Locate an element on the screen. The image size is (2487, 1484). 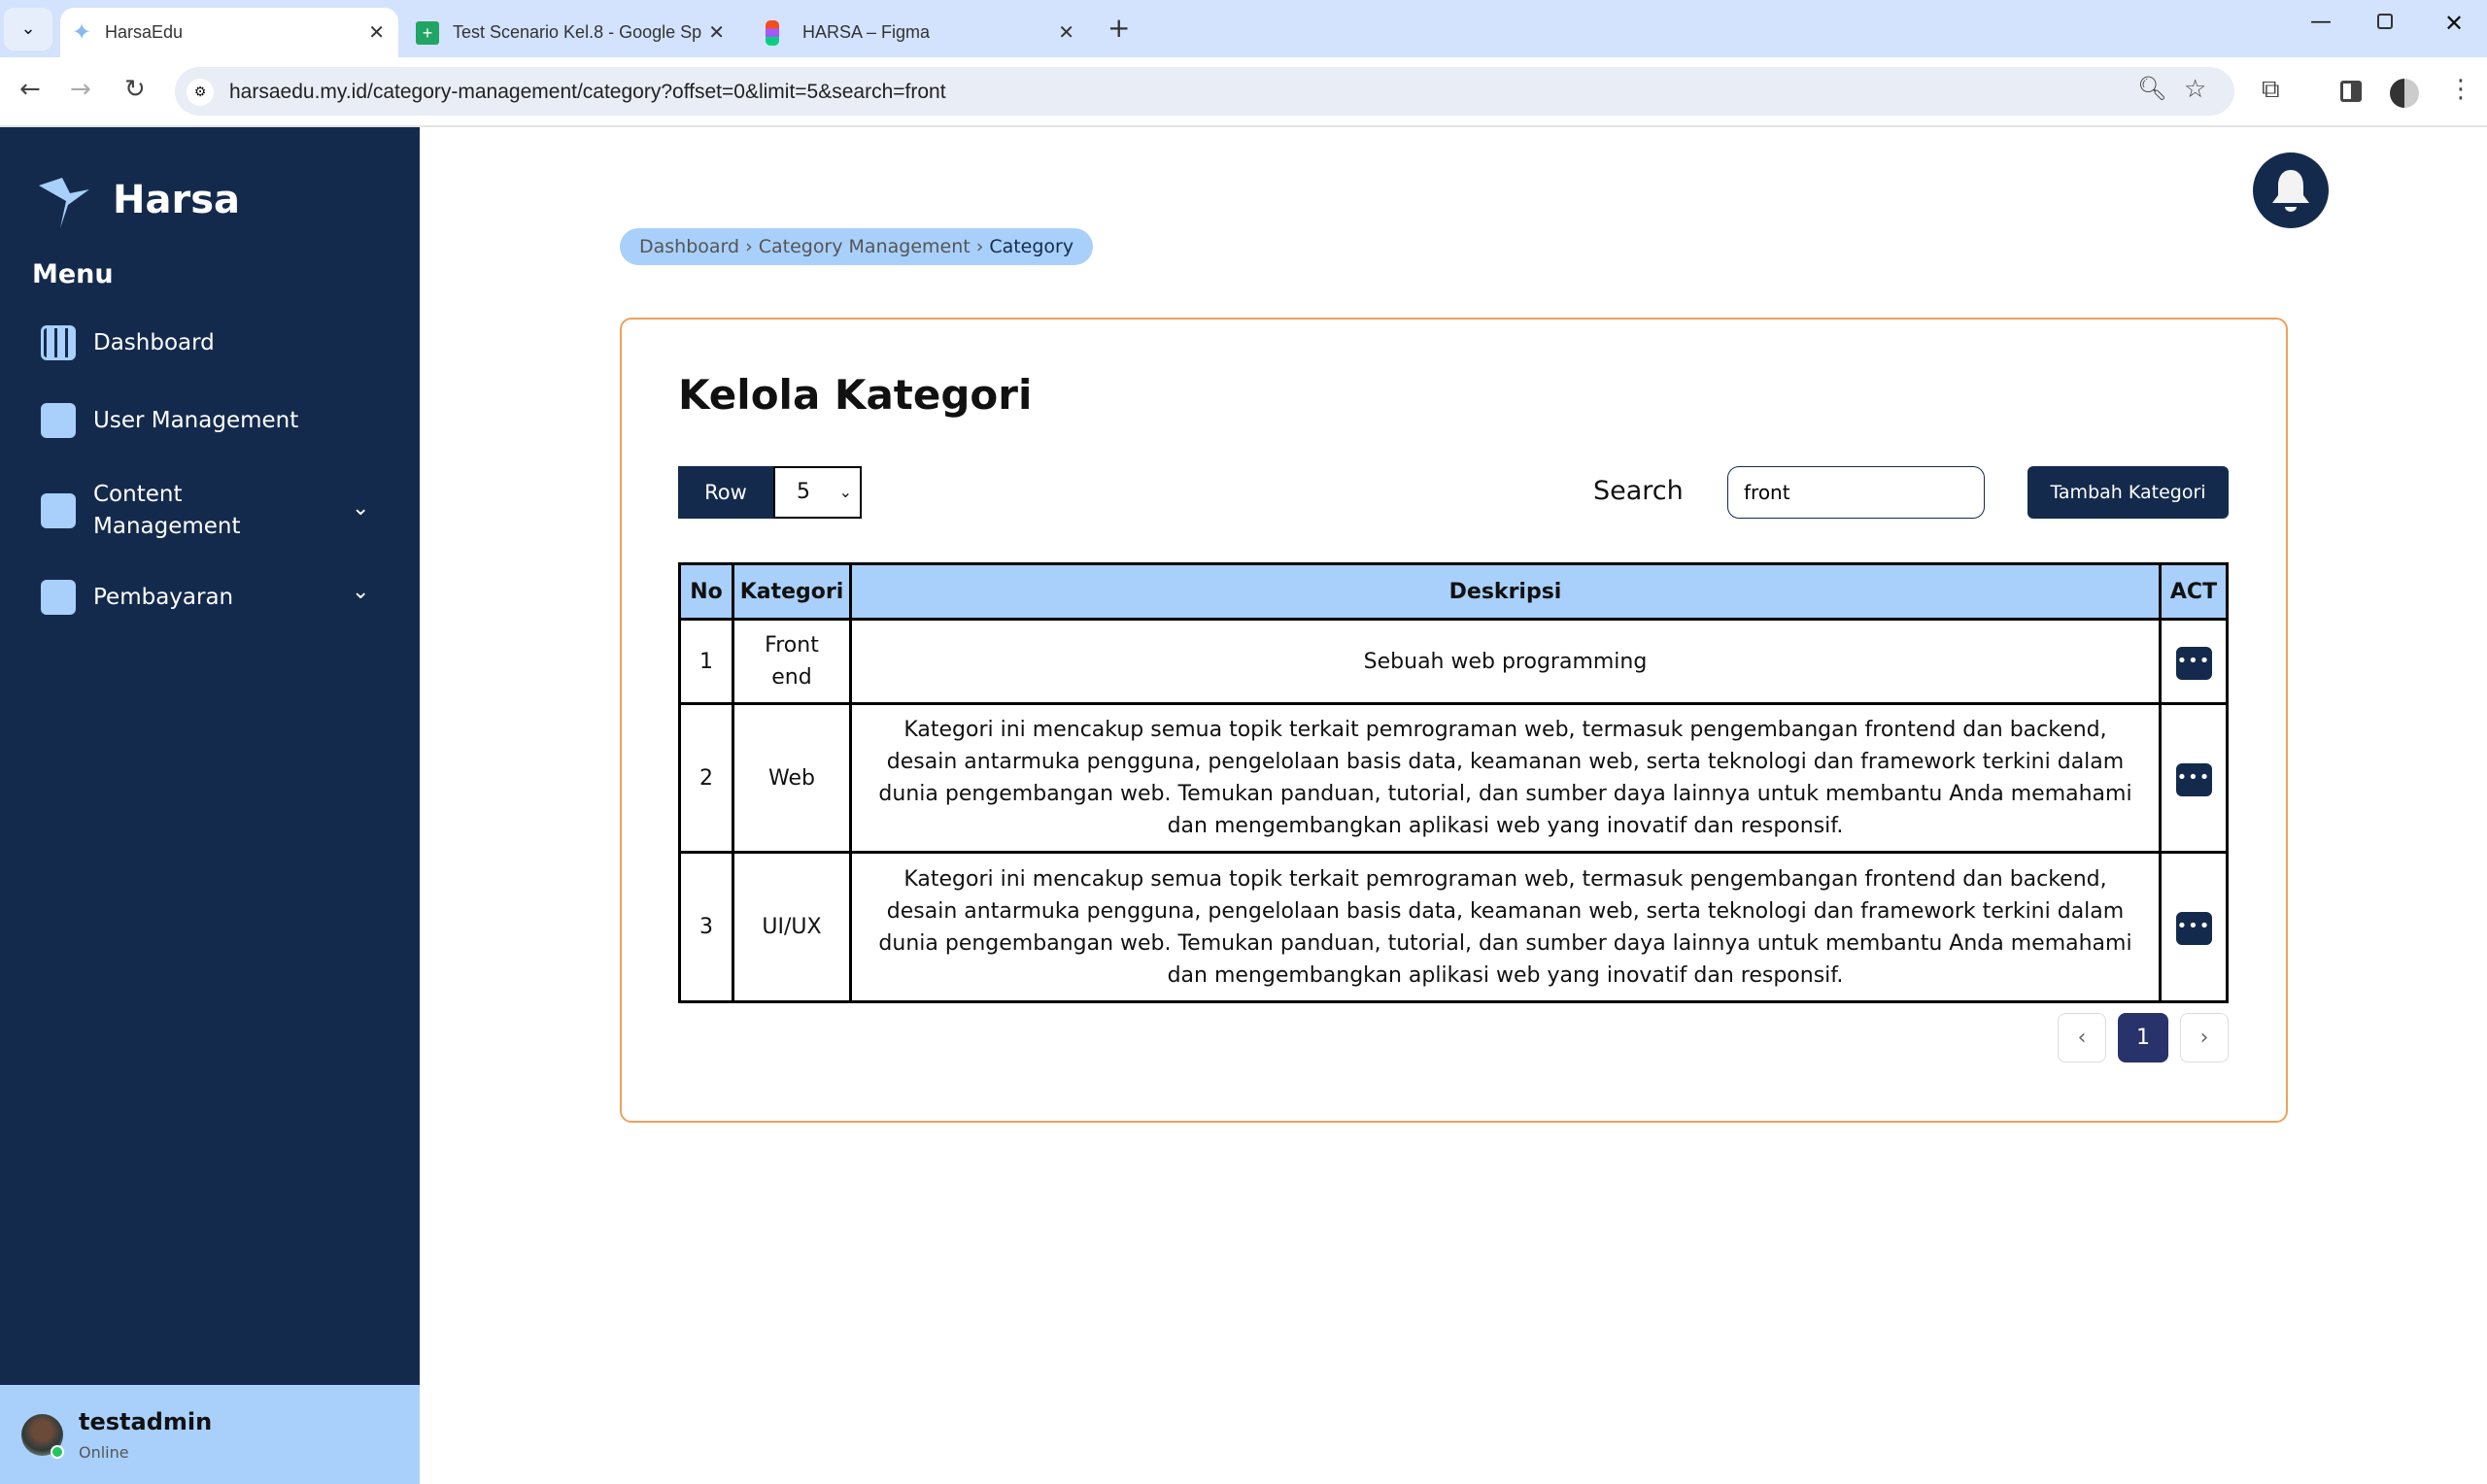
back-icon: ← is located at coordinates (30, 90).